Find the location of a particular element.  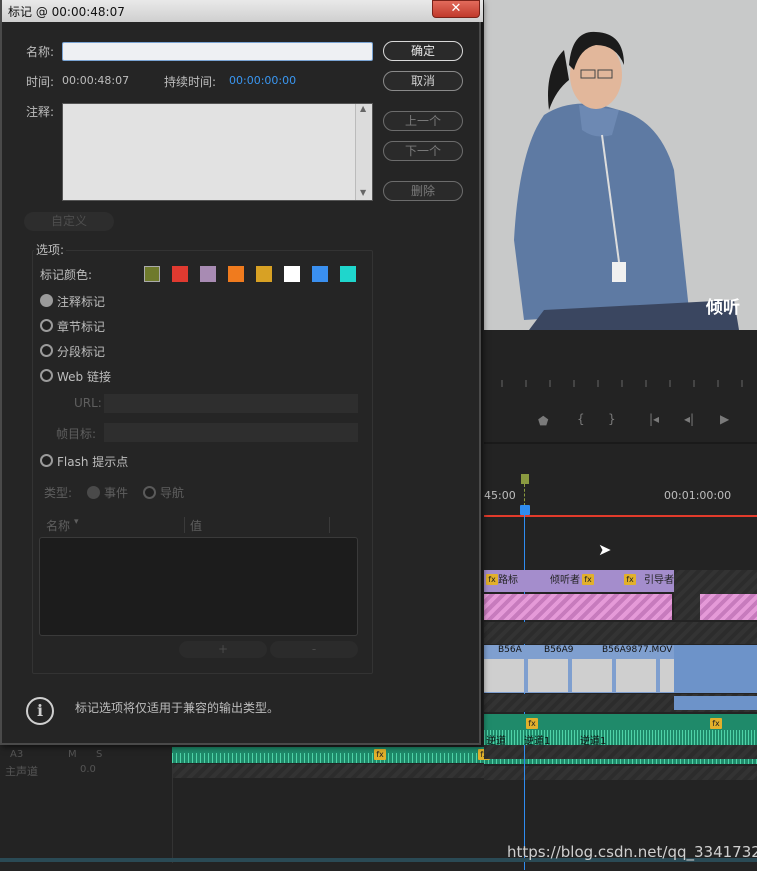

footer-note: 标记选项将仅适用于兼容的输出类型。 is located at coordinates (177, 708).